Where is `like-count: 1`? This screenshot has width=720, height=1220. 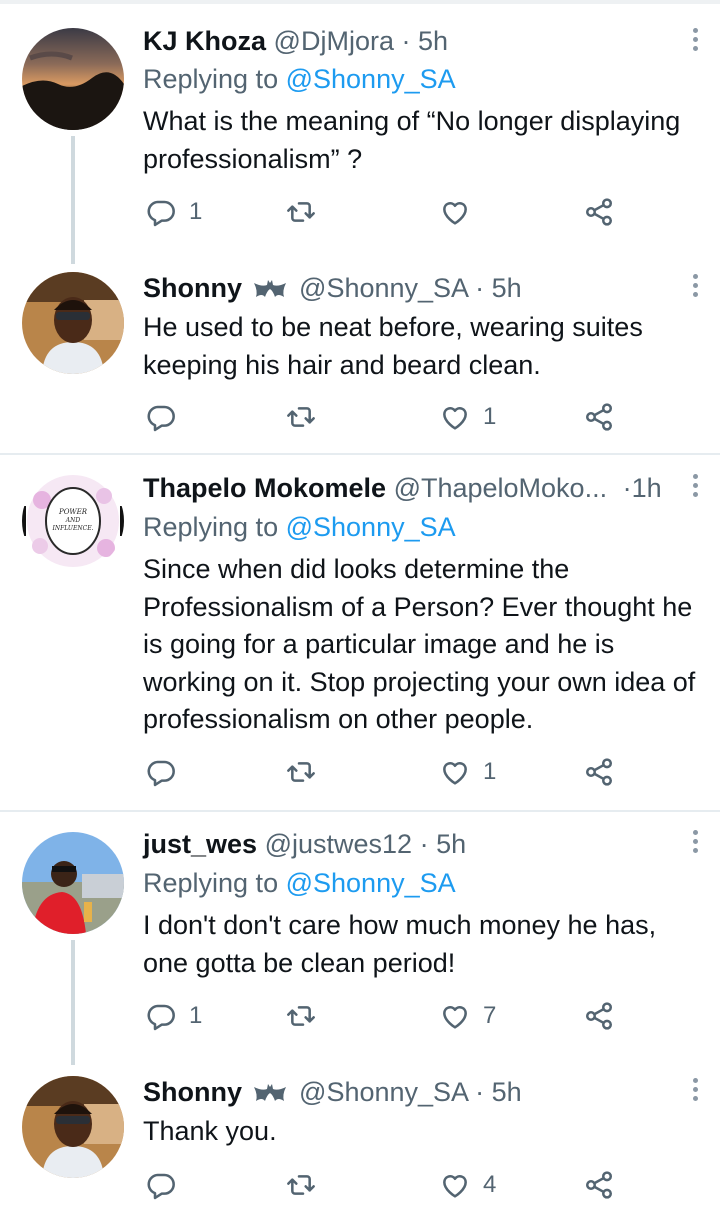 like-count: 1 is located at coordinates (490, 771).